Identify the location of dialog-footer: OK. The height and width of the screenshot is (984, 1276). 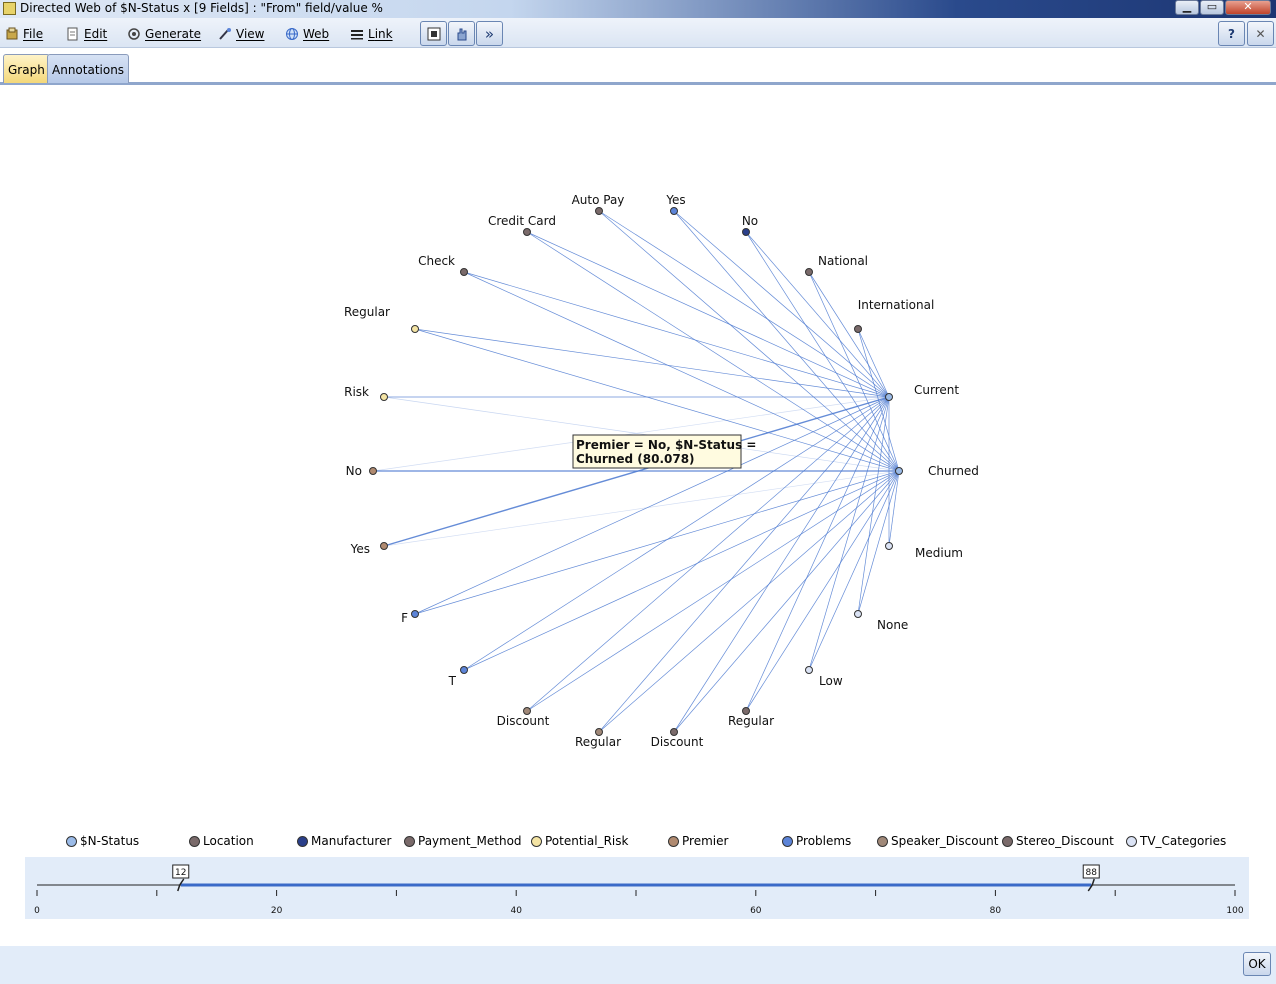
(638, 965).